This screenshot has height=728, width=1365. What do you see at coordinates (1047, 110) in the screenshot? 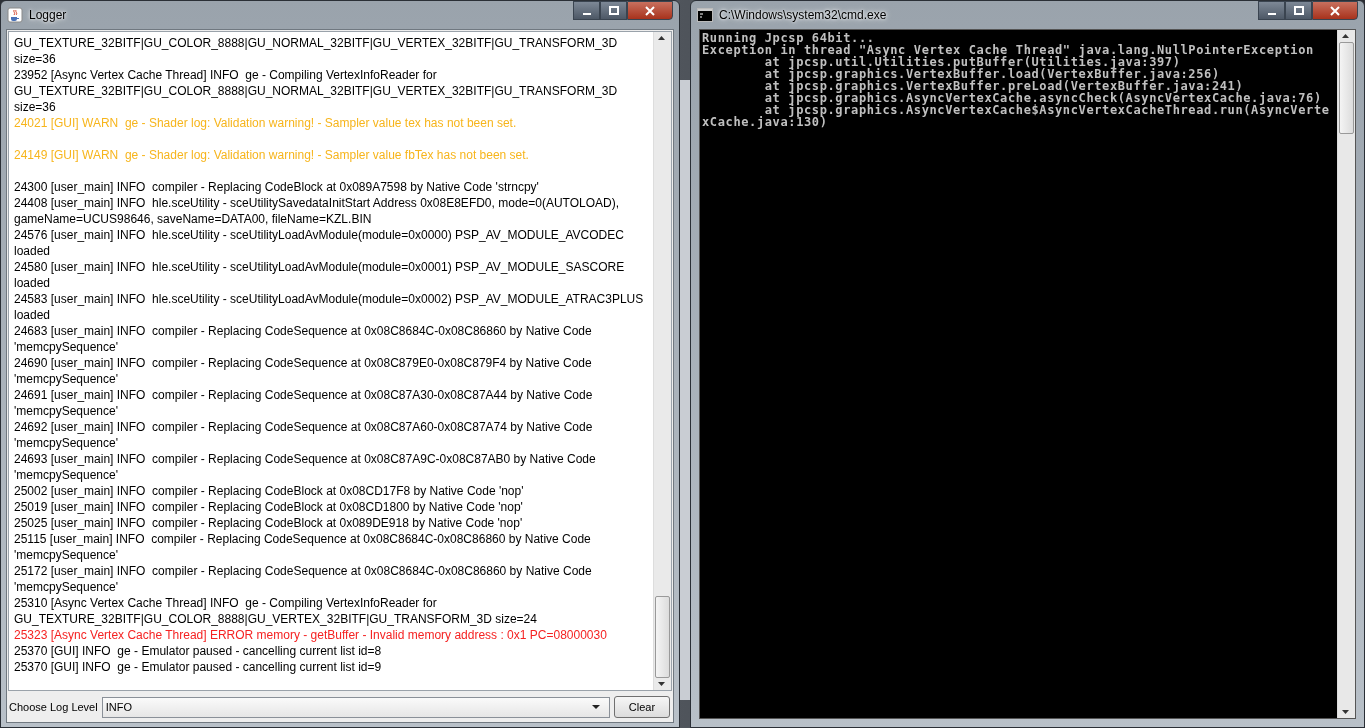
I see `console-line: at jpcsp.graphics.AsyncVertexCache$AsyncVertexCacheThread.run(AsyncVerte` at bounding box center [1047, 110].